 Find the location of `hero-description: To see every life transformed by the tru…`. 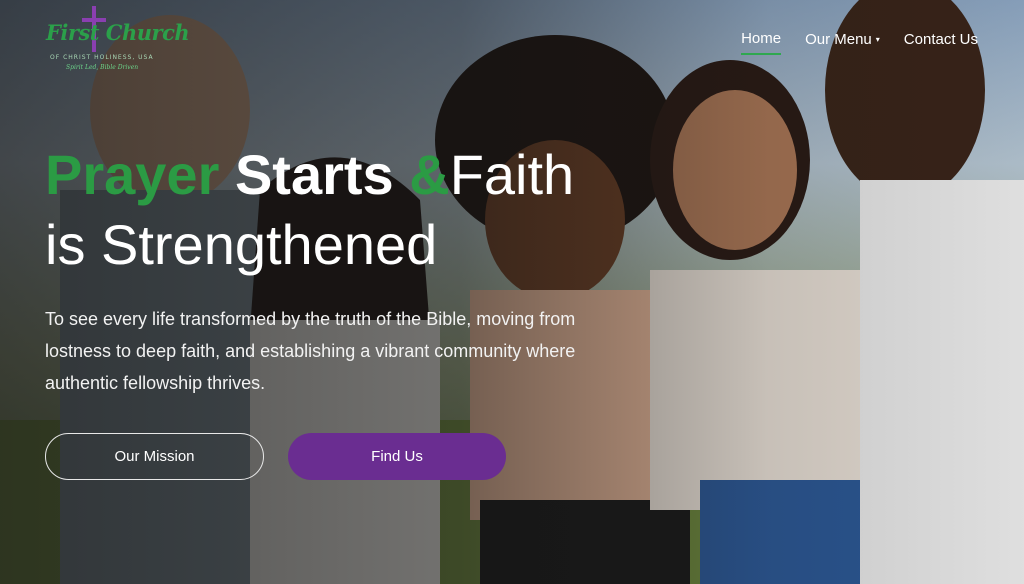

hero-description: To see every life transformed by the tru… is located at coordinates (310, 351).